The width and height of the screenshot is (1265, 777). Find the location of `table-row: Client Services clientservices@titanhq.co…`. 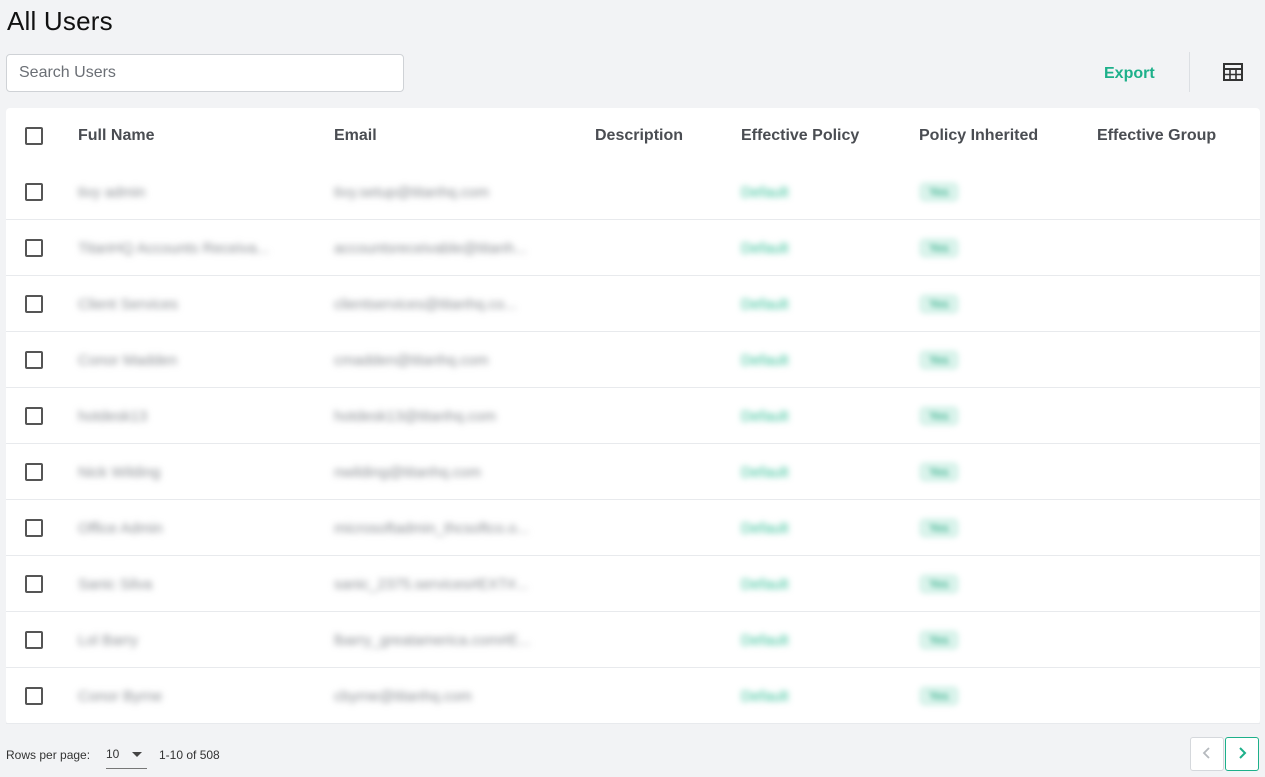

table-row: Client Services clientservices@titanhq.co… is located at coordinates (633, 304).